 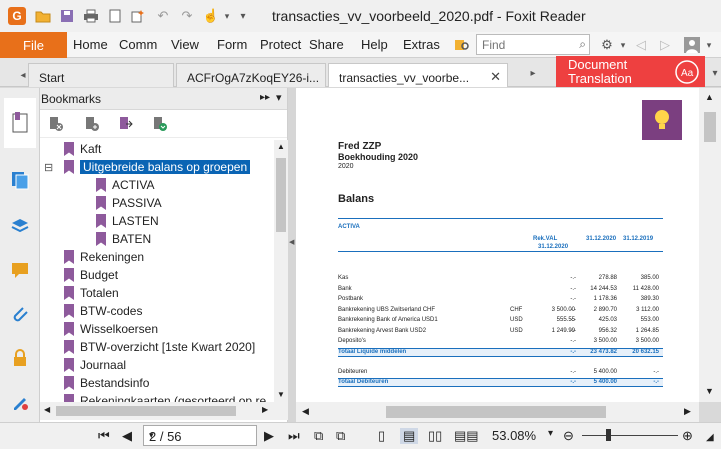 What do you see at coordinates (232, 44) in the screenshot?
I see `tab-form: Form` at bounding box center [232, 44].